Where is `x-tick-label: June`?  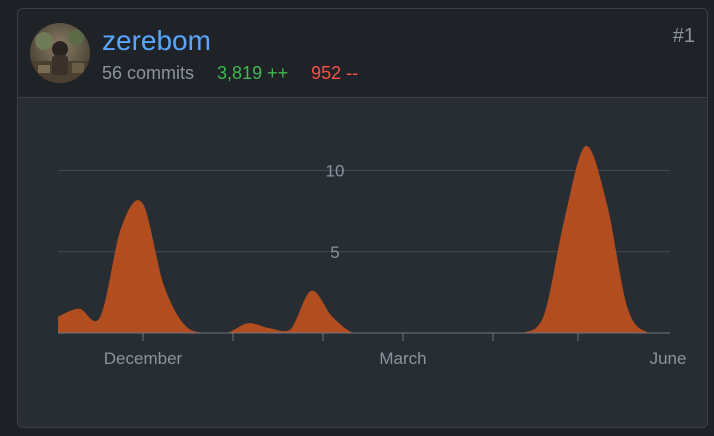 x-tick-label: June is located at coordinates (668, 358).